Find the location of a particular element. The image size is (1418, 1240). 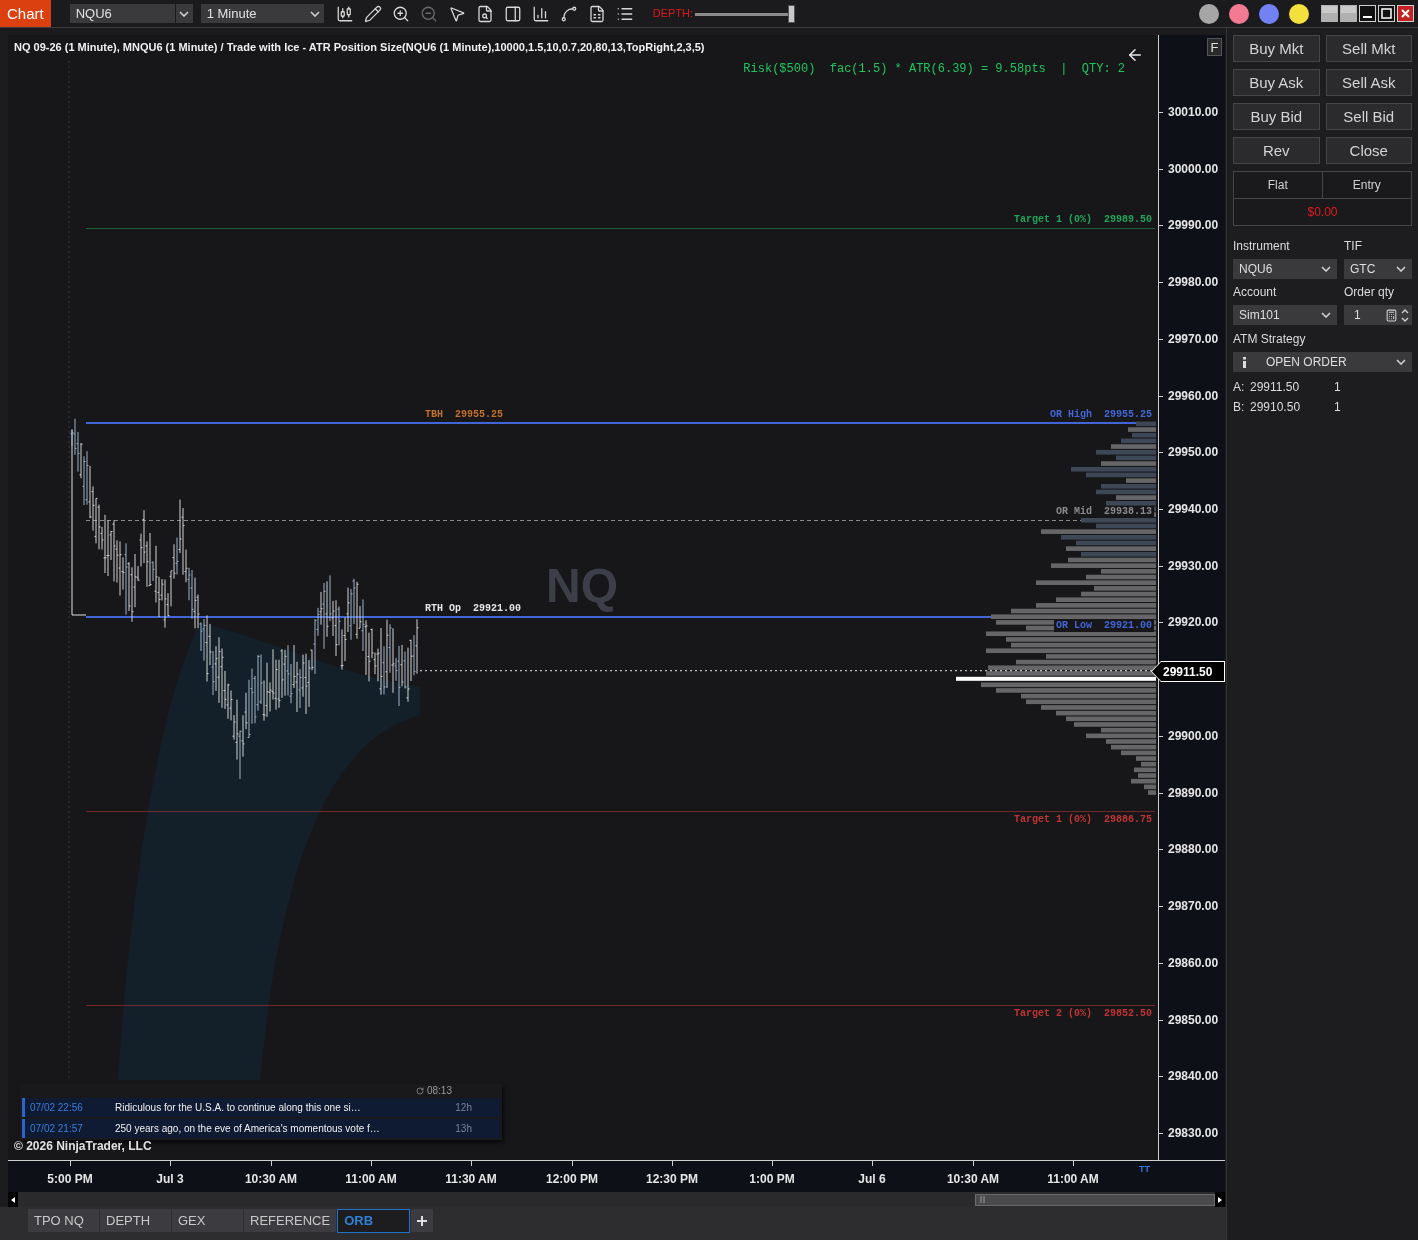

price-label: 29920.00 is located at coordinates (1193, 622).